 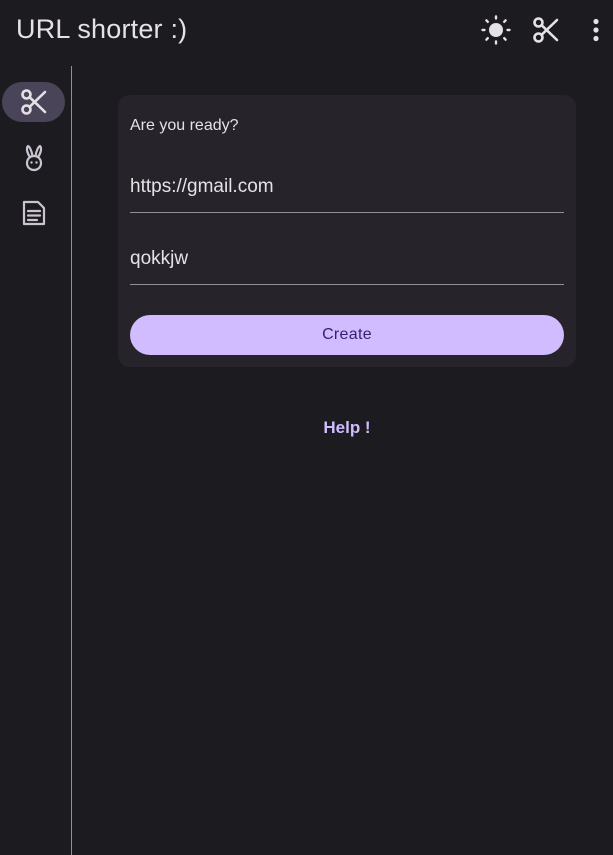 I want to click on short-code-input, so click(x=347, y=259).